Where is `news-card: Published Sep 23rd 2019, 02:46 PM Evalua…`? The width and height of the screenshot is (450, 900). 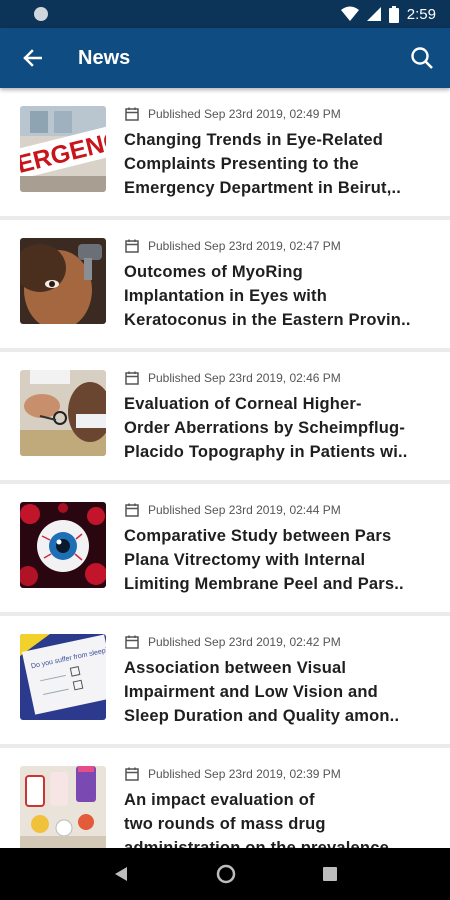
news-card: Published Sep 23rd 2019, 02:46 PM Evalua… is located at coordinates (225, 416).